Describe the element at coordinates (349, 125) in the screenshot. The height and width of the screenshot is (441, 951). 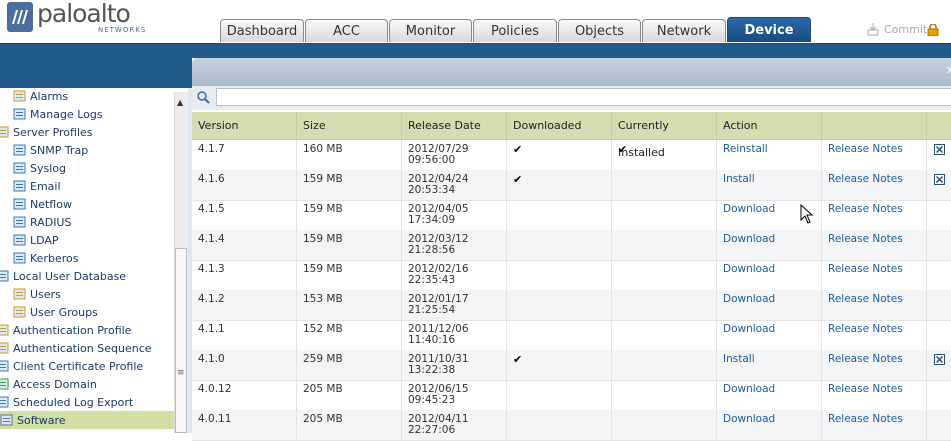
I see `column-header: Size` at that location.